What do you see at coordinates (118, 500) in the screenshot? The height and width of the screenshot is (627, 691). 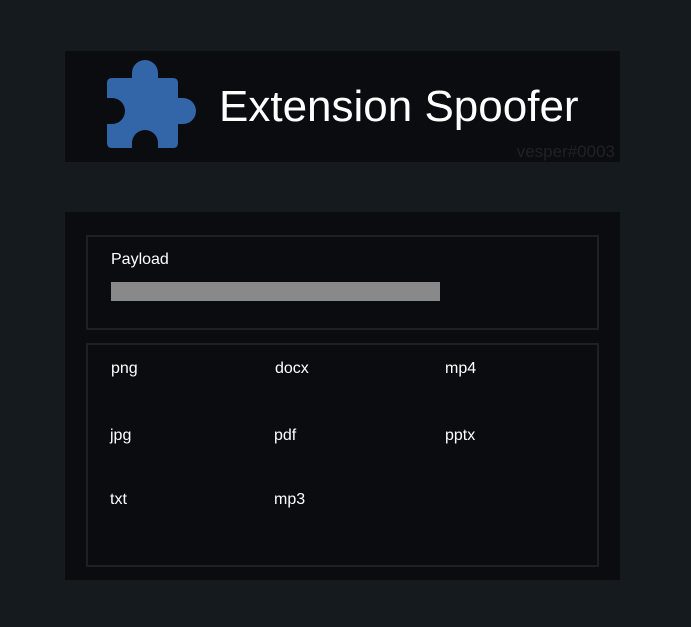 I see `extension-option-txt: txt` at bounding box center [118, 500].